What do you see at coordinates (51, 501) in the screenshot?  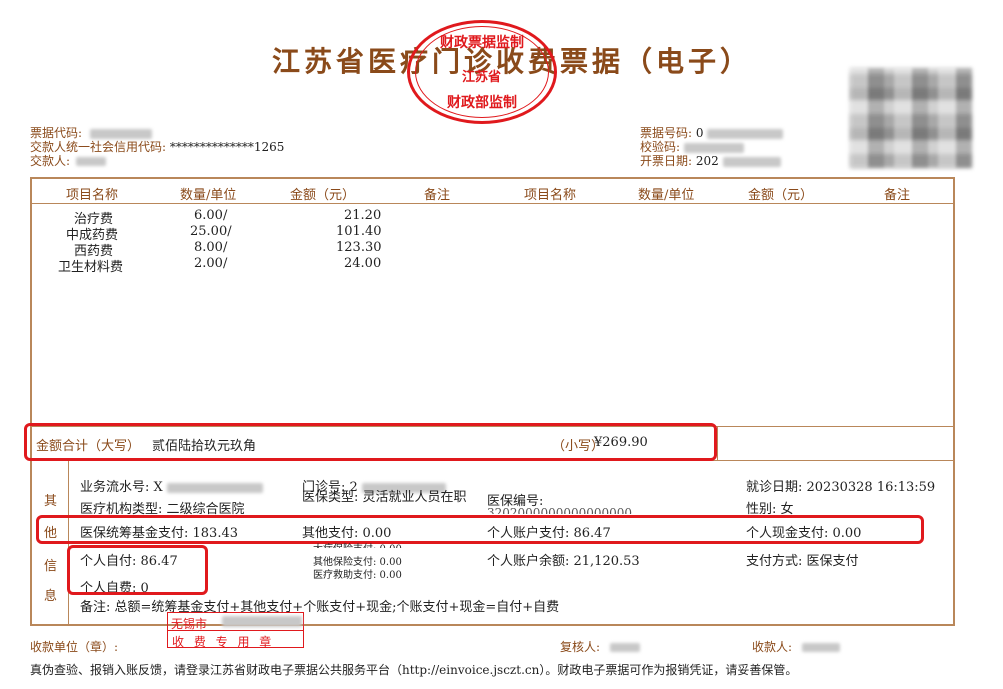 I see `side-char: 其` at bounding box center [51, 501].